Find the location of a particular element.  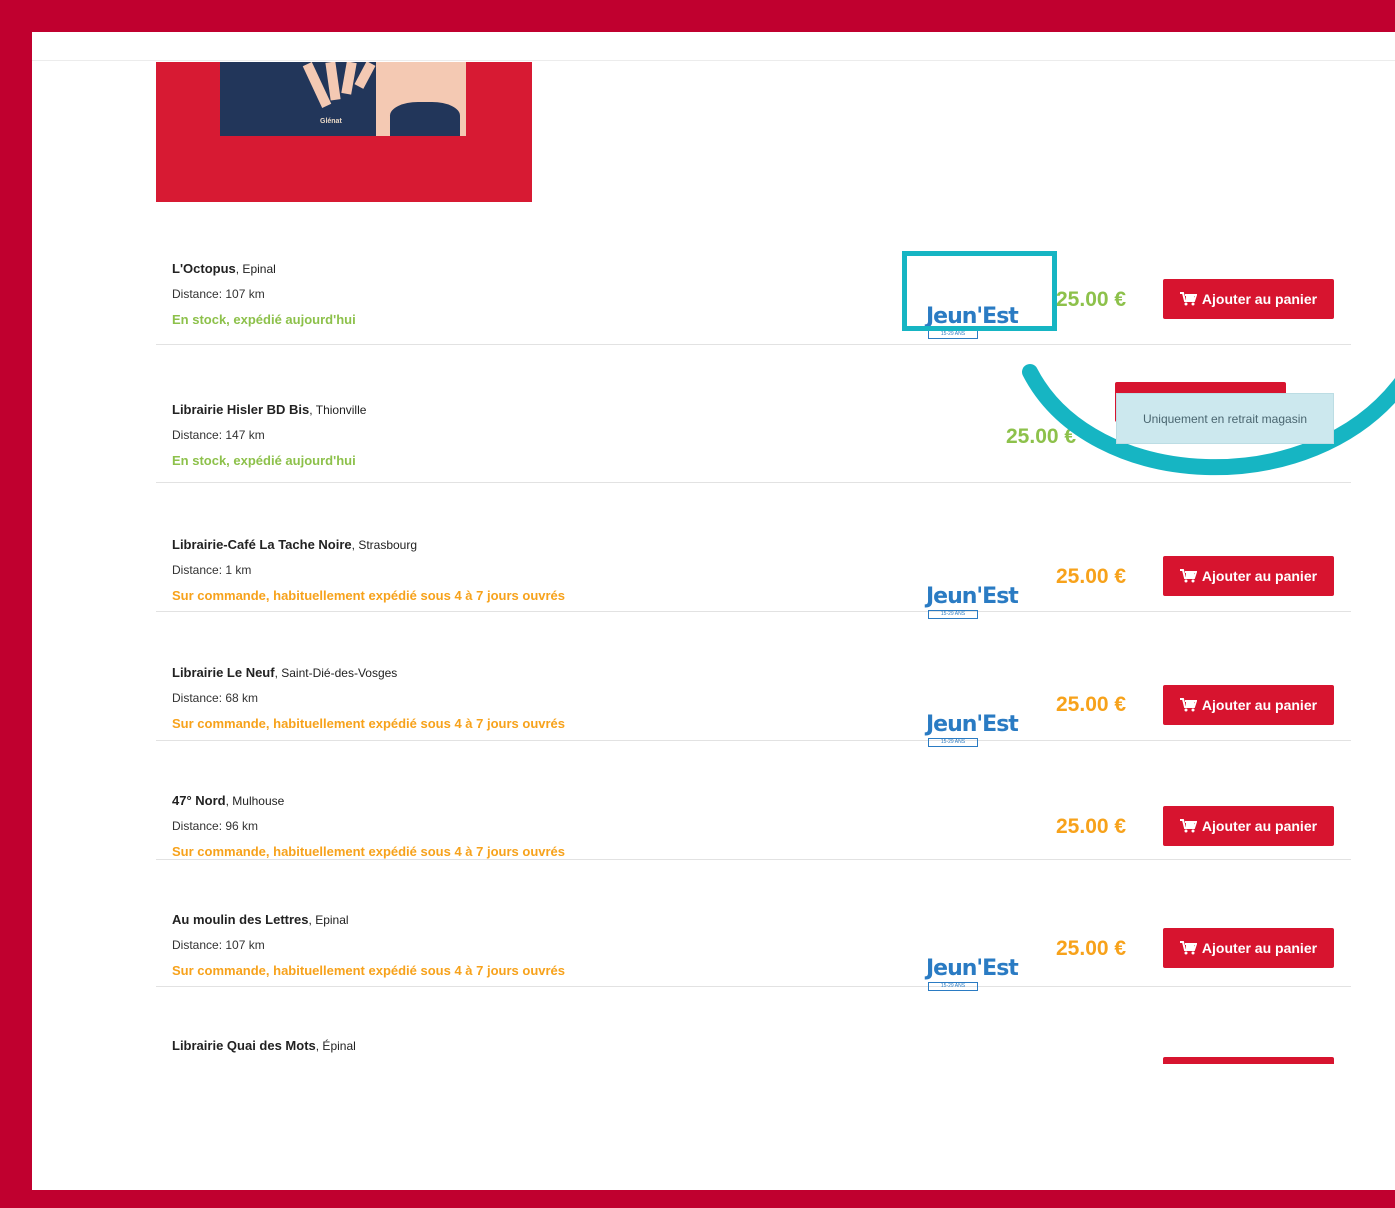

store-distance: Distance: 147 km is located at coordinates (218, 435).